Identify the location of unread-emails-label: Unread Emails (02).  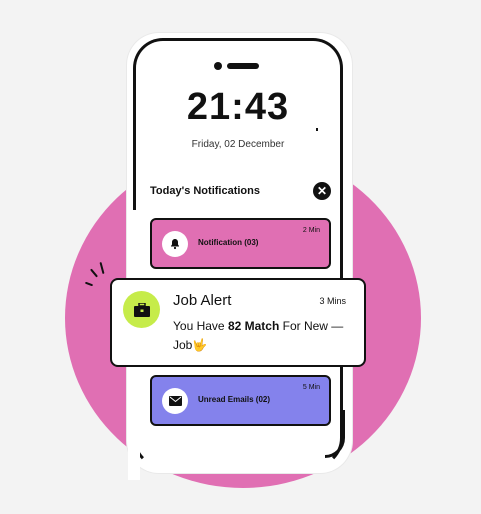
(234, 399).